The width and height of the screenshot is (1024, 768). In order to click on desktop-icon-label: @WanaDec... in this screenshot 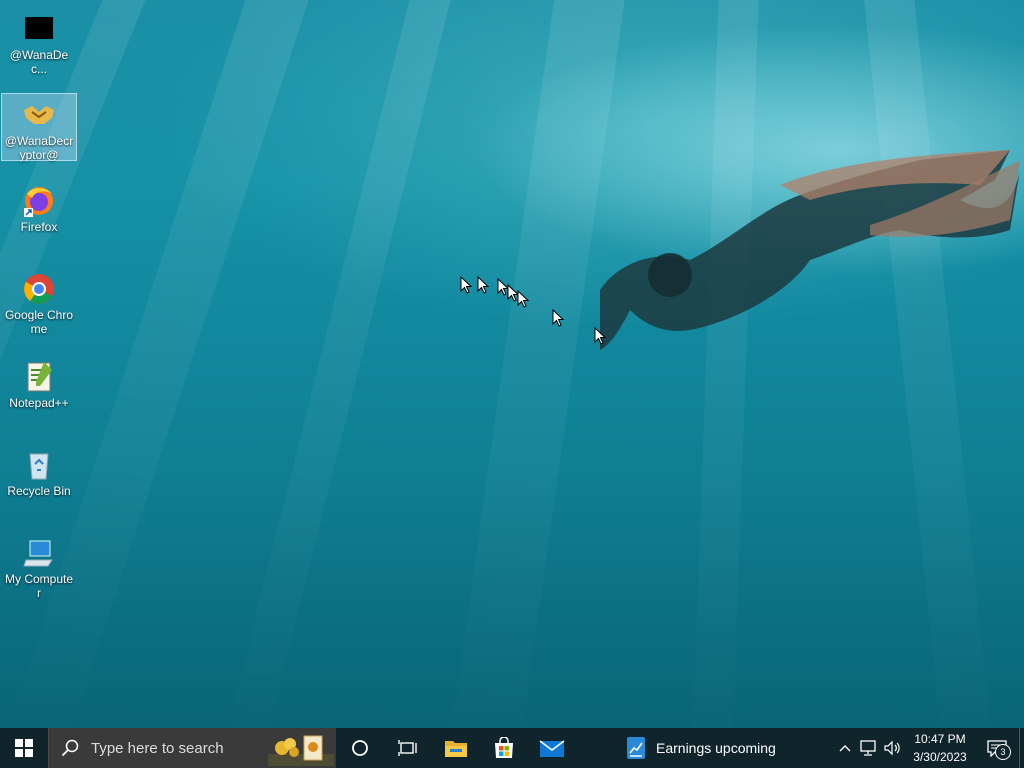, I will do `click(39, 62)`.